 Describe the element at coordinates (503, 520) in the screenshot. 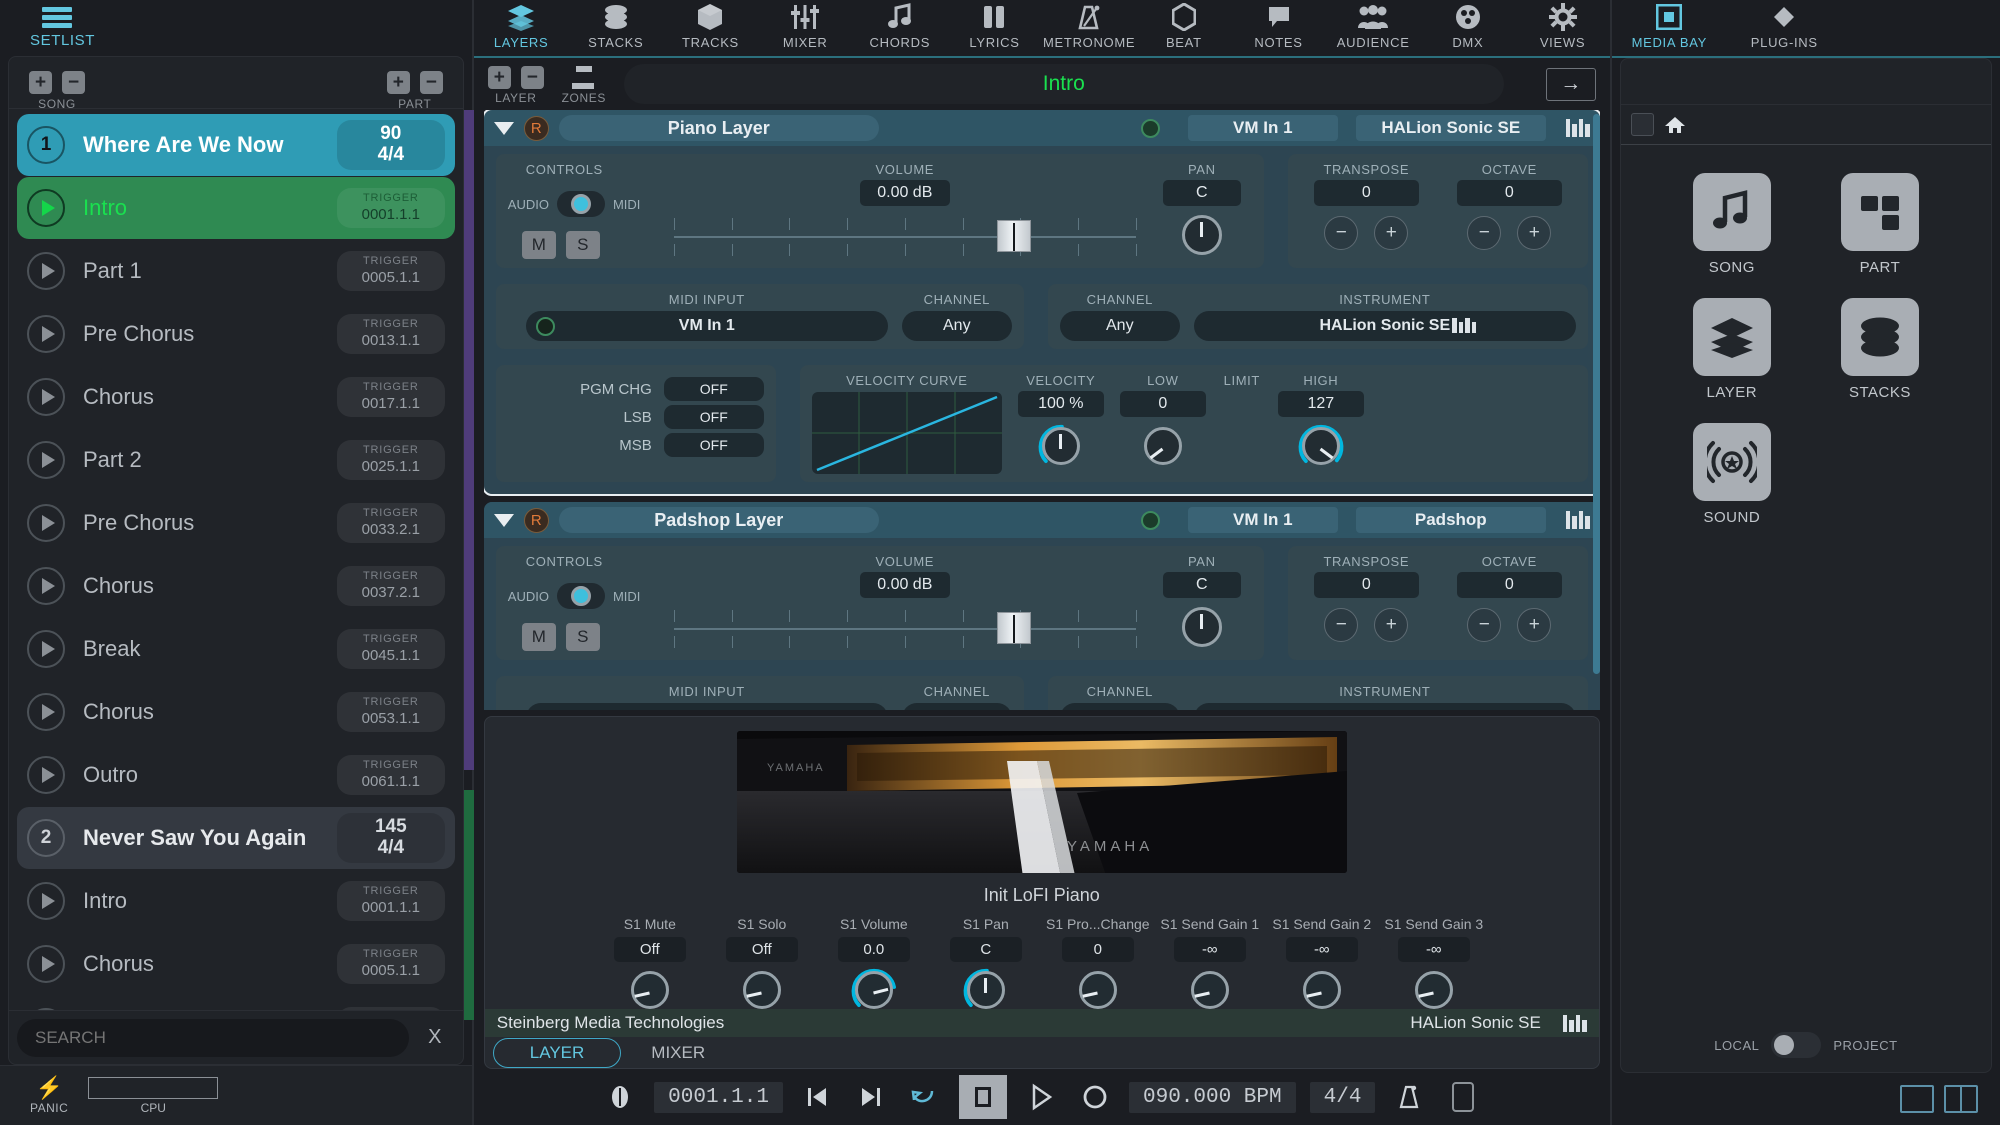

I see `chevron-down-icon` at that location.